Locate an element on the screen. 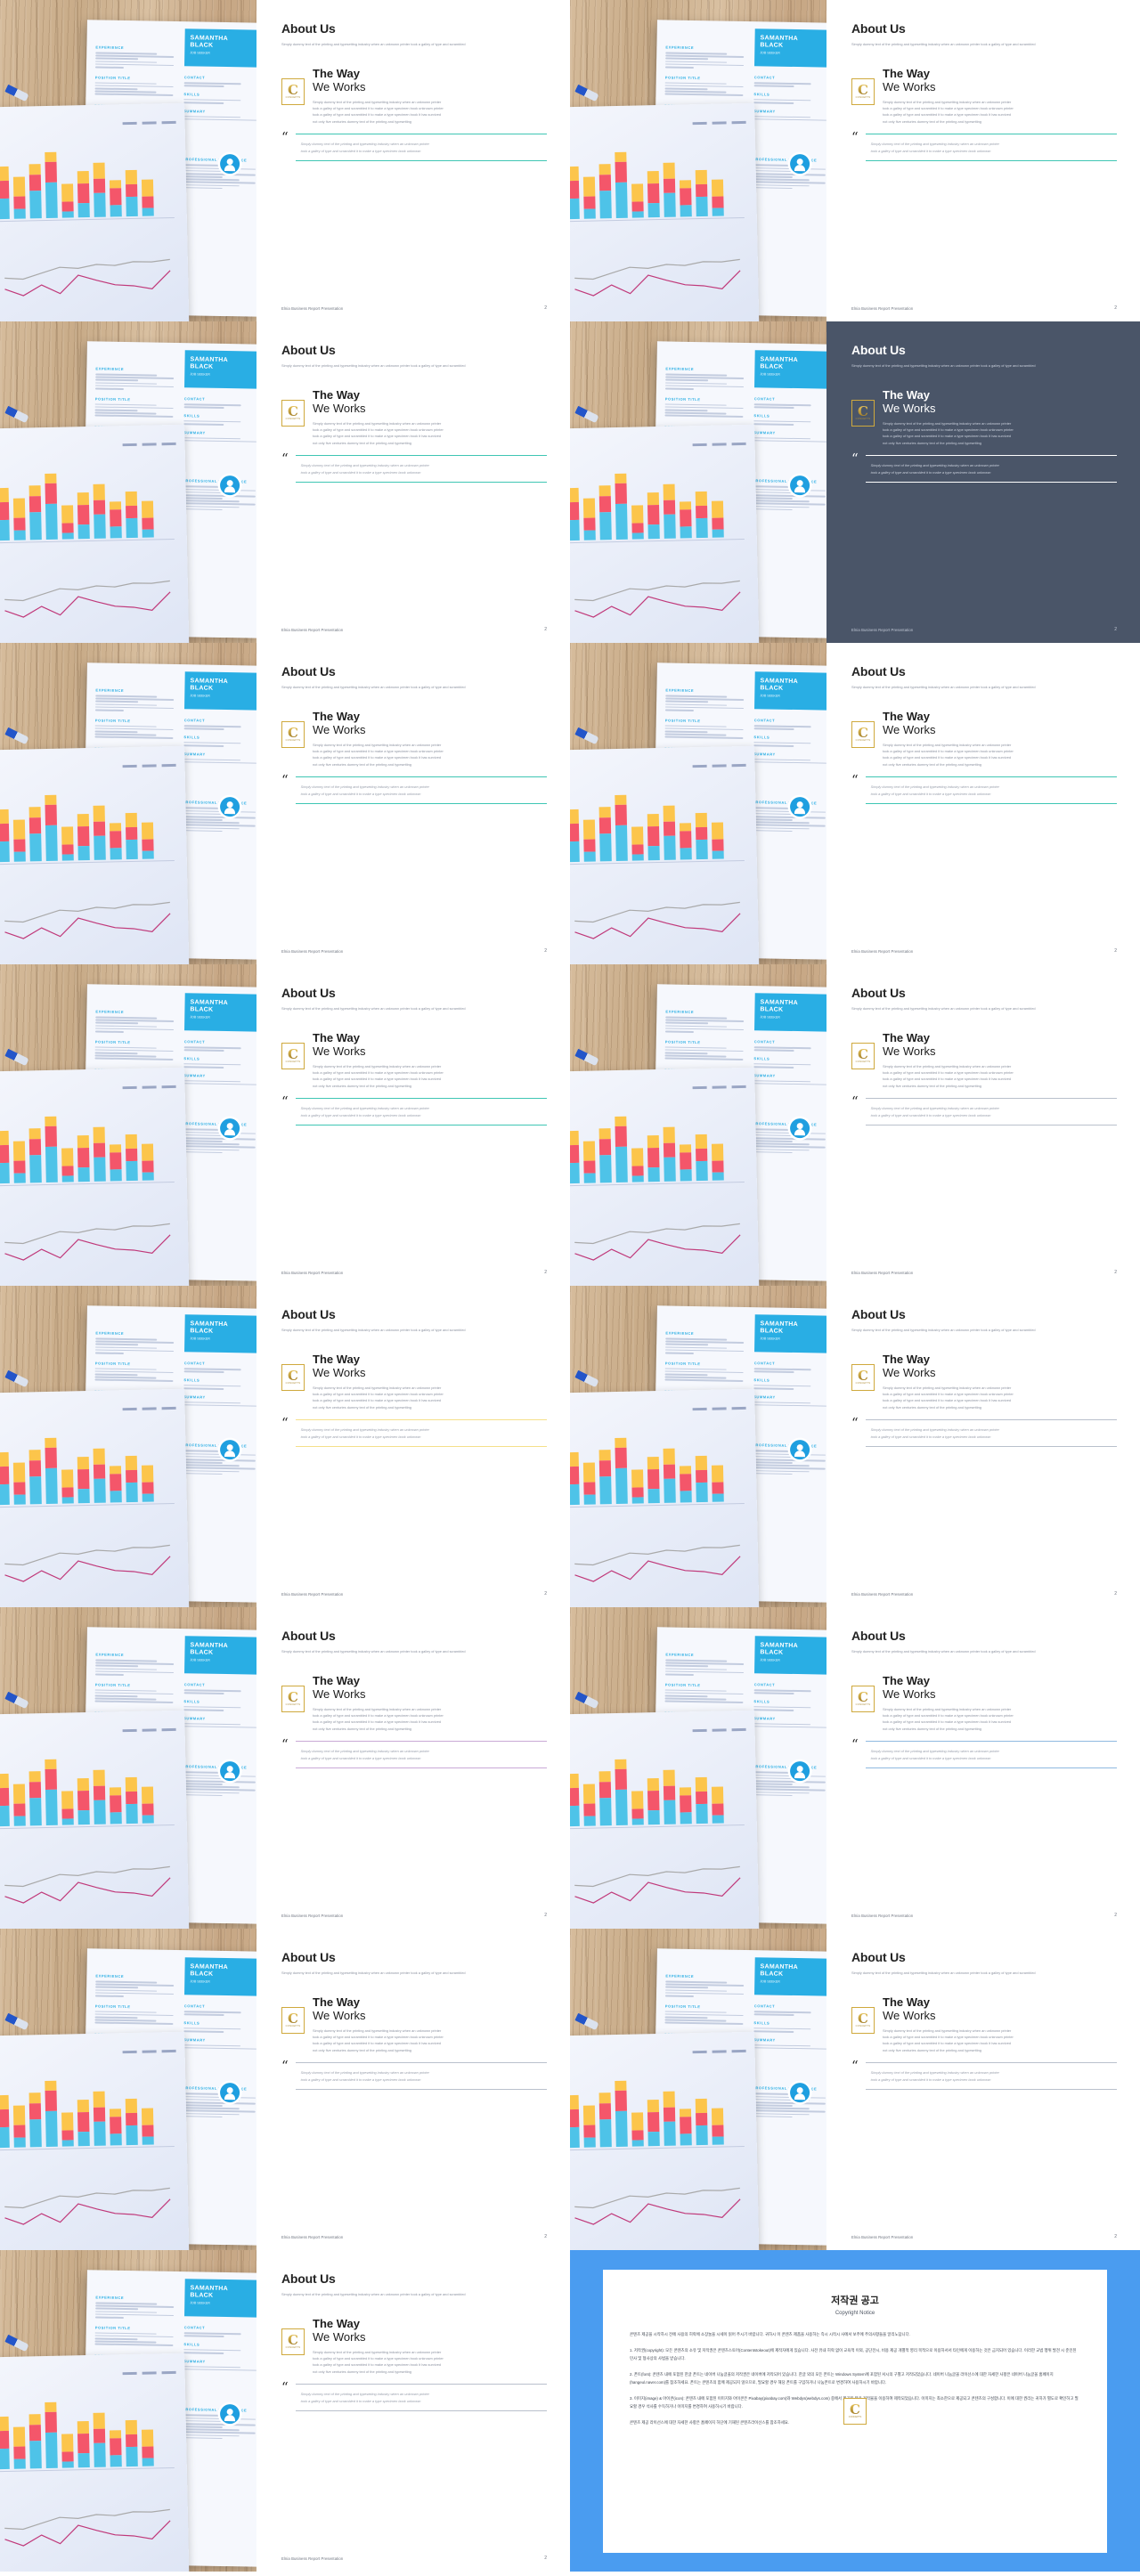 The width and height of the screenshot is (1140, 2576). watermark-letter: C is located at coordinates (855, 2409).